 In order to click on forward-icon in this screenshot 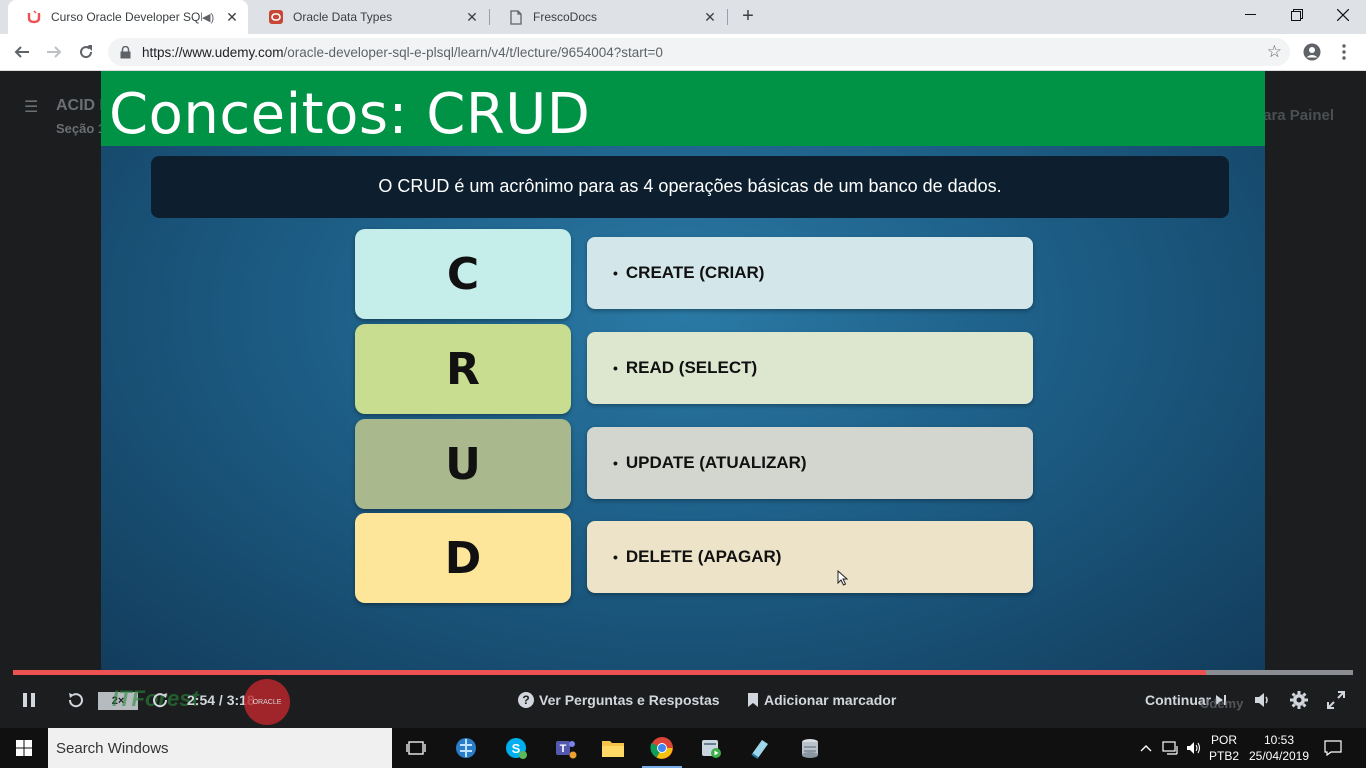, I will do `click(160, 700)`.